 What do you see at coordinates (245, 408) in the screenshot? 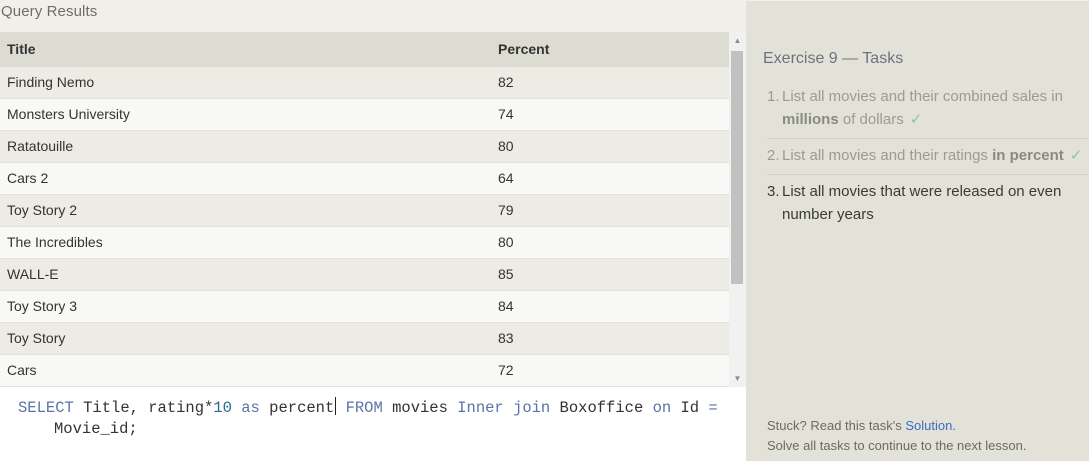
I see `keyword-as: as` at bounding box center [245, 408].